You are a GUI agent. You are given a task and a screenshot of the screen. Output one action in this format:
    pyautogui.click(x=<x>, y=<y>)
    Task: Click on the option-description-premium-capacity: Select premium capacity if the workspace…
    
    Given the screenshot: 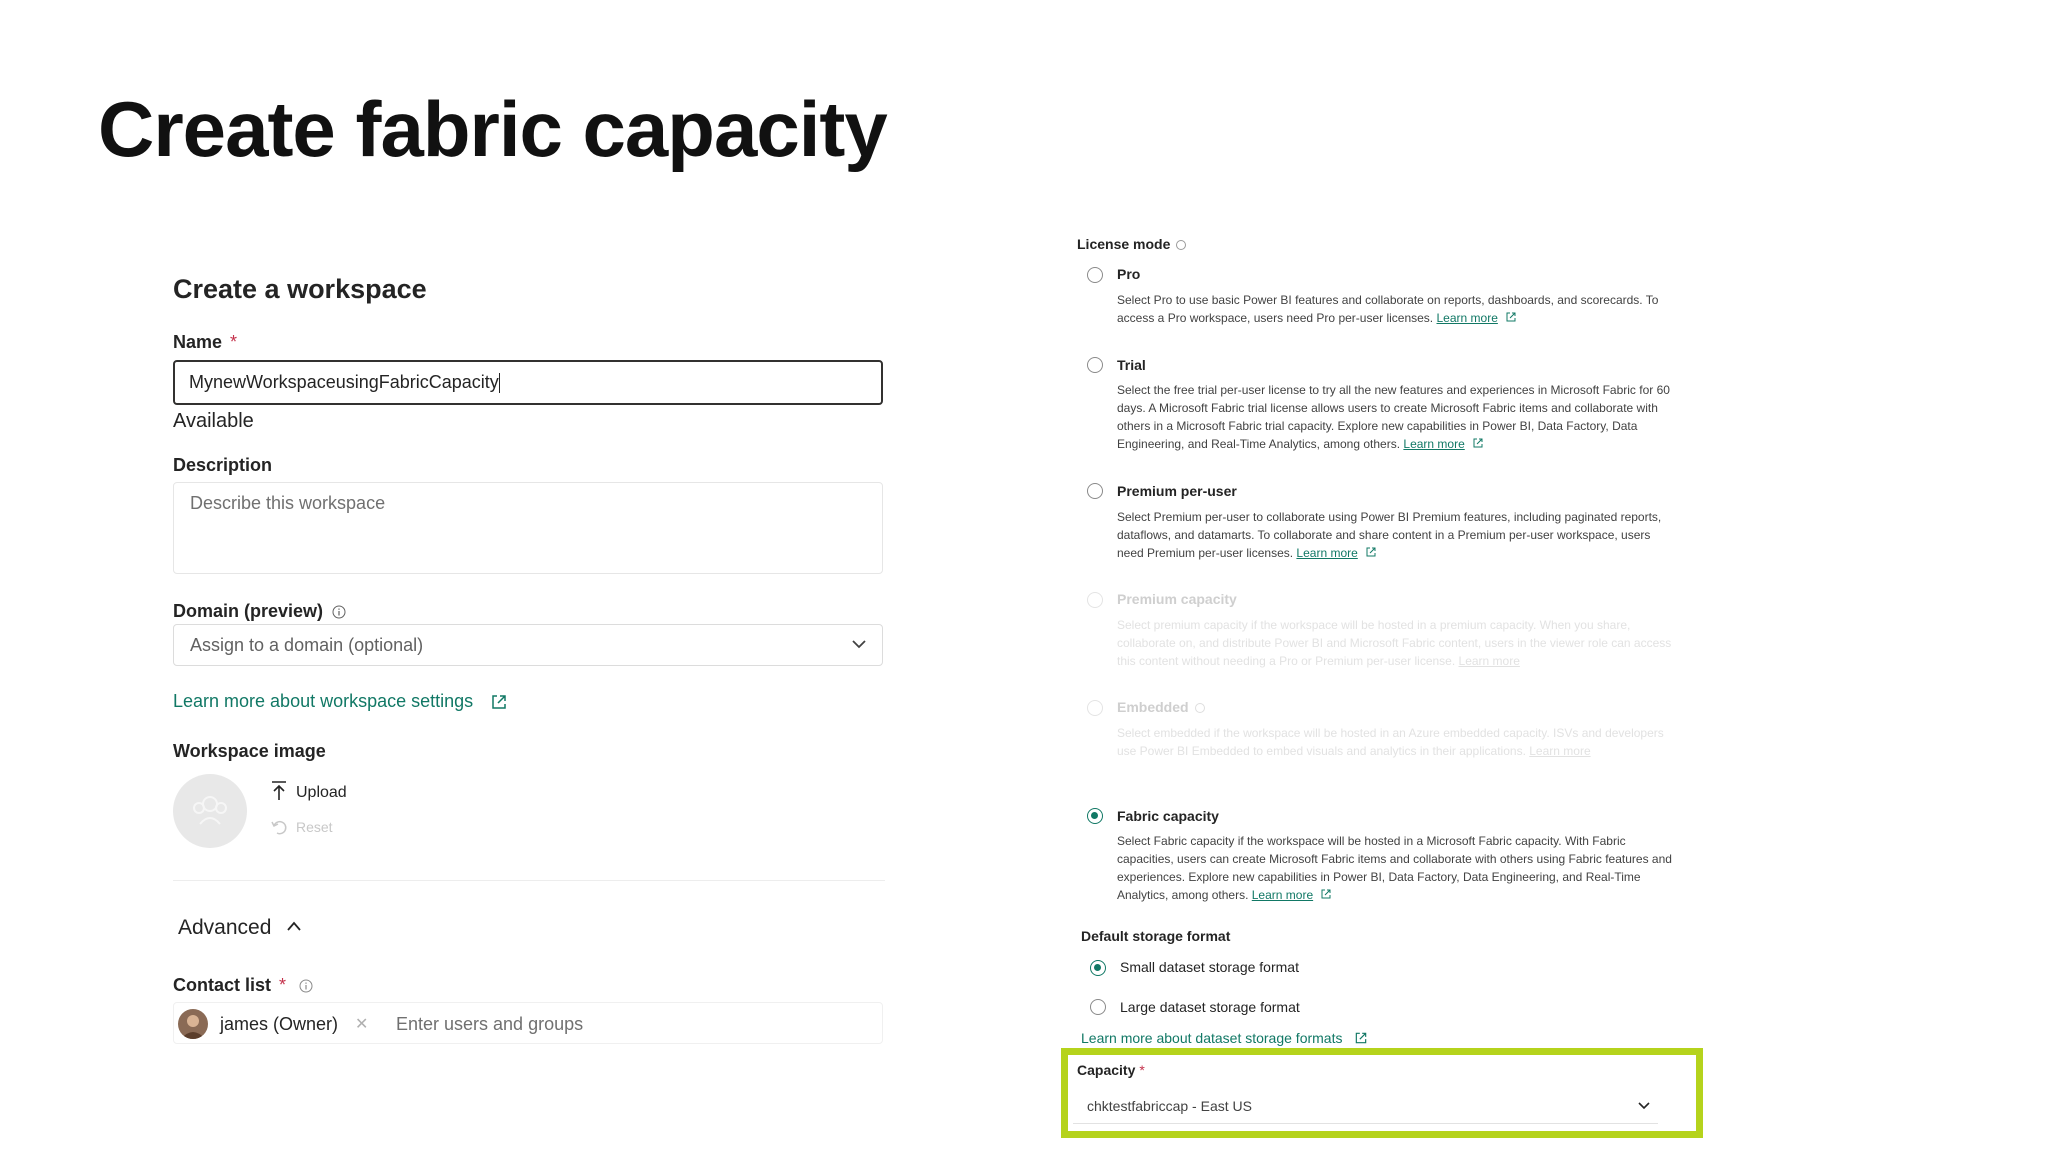 What is the action you would take?
    pyautogui.click(x=1397, y=643)
    